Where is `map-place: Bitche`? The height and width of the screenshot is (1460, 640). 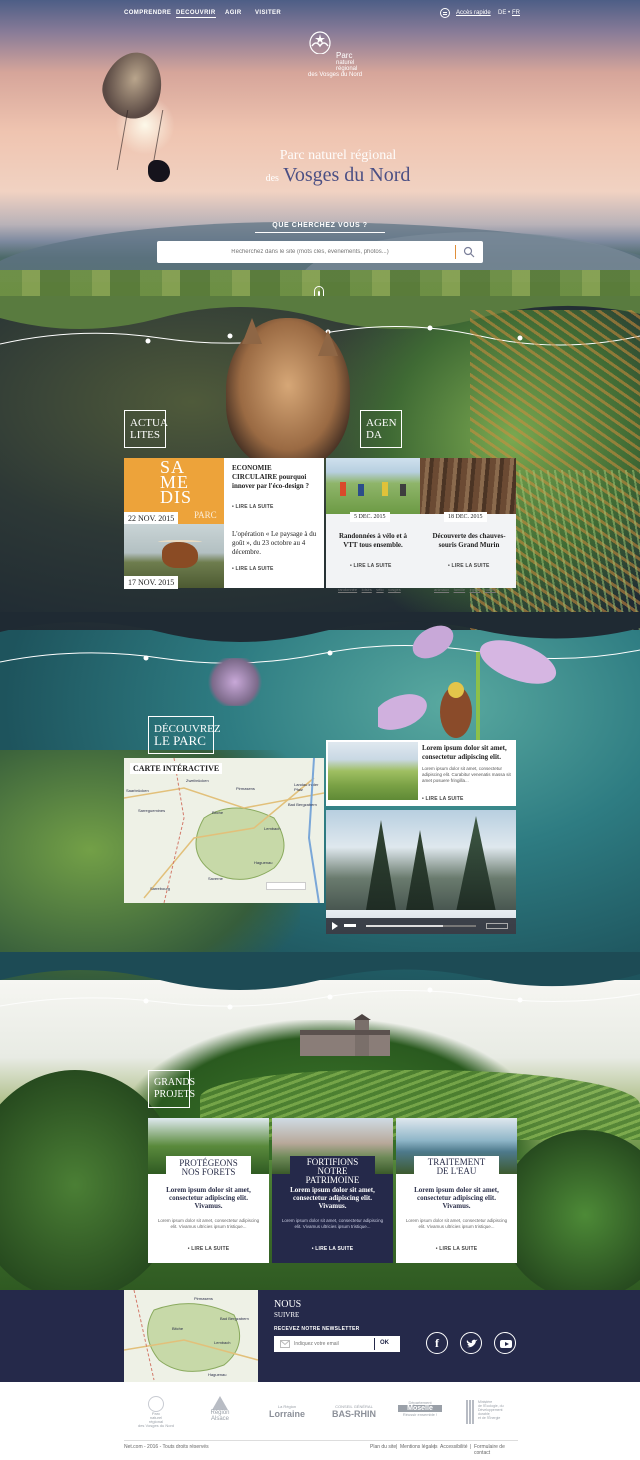
map-place: Bitche is located at coordinates (178, 1328).